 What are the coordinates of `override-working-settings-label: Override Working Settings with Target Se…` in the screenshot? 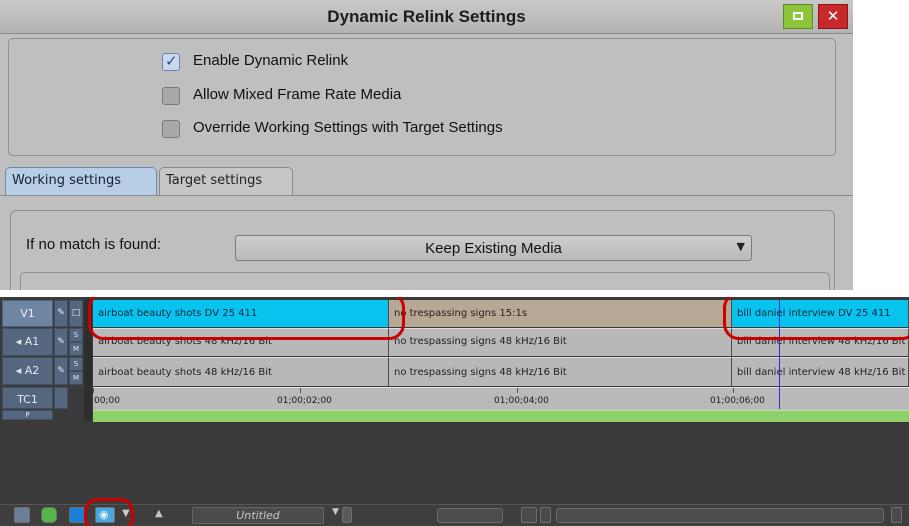 It's located at (348, 127).